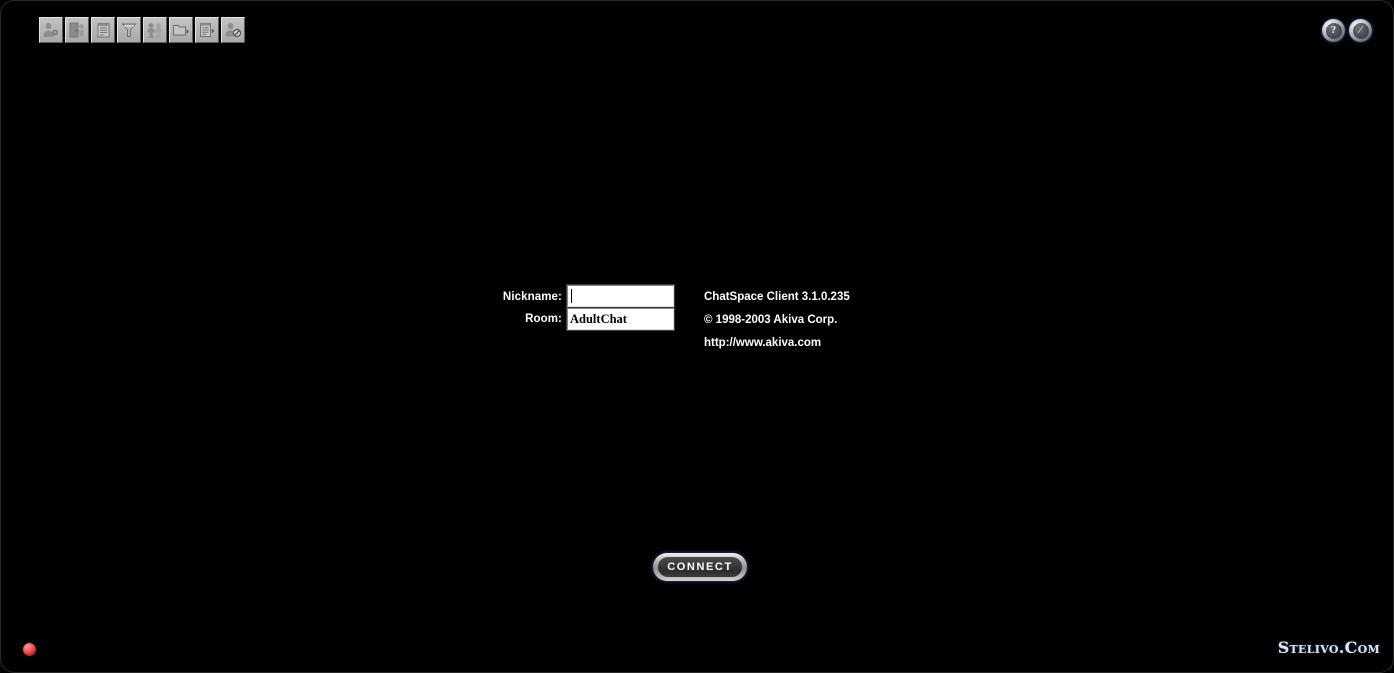  Describe the element at coordinates (543, 319) in the screenshot. I see `room-label: Room:` at that location.